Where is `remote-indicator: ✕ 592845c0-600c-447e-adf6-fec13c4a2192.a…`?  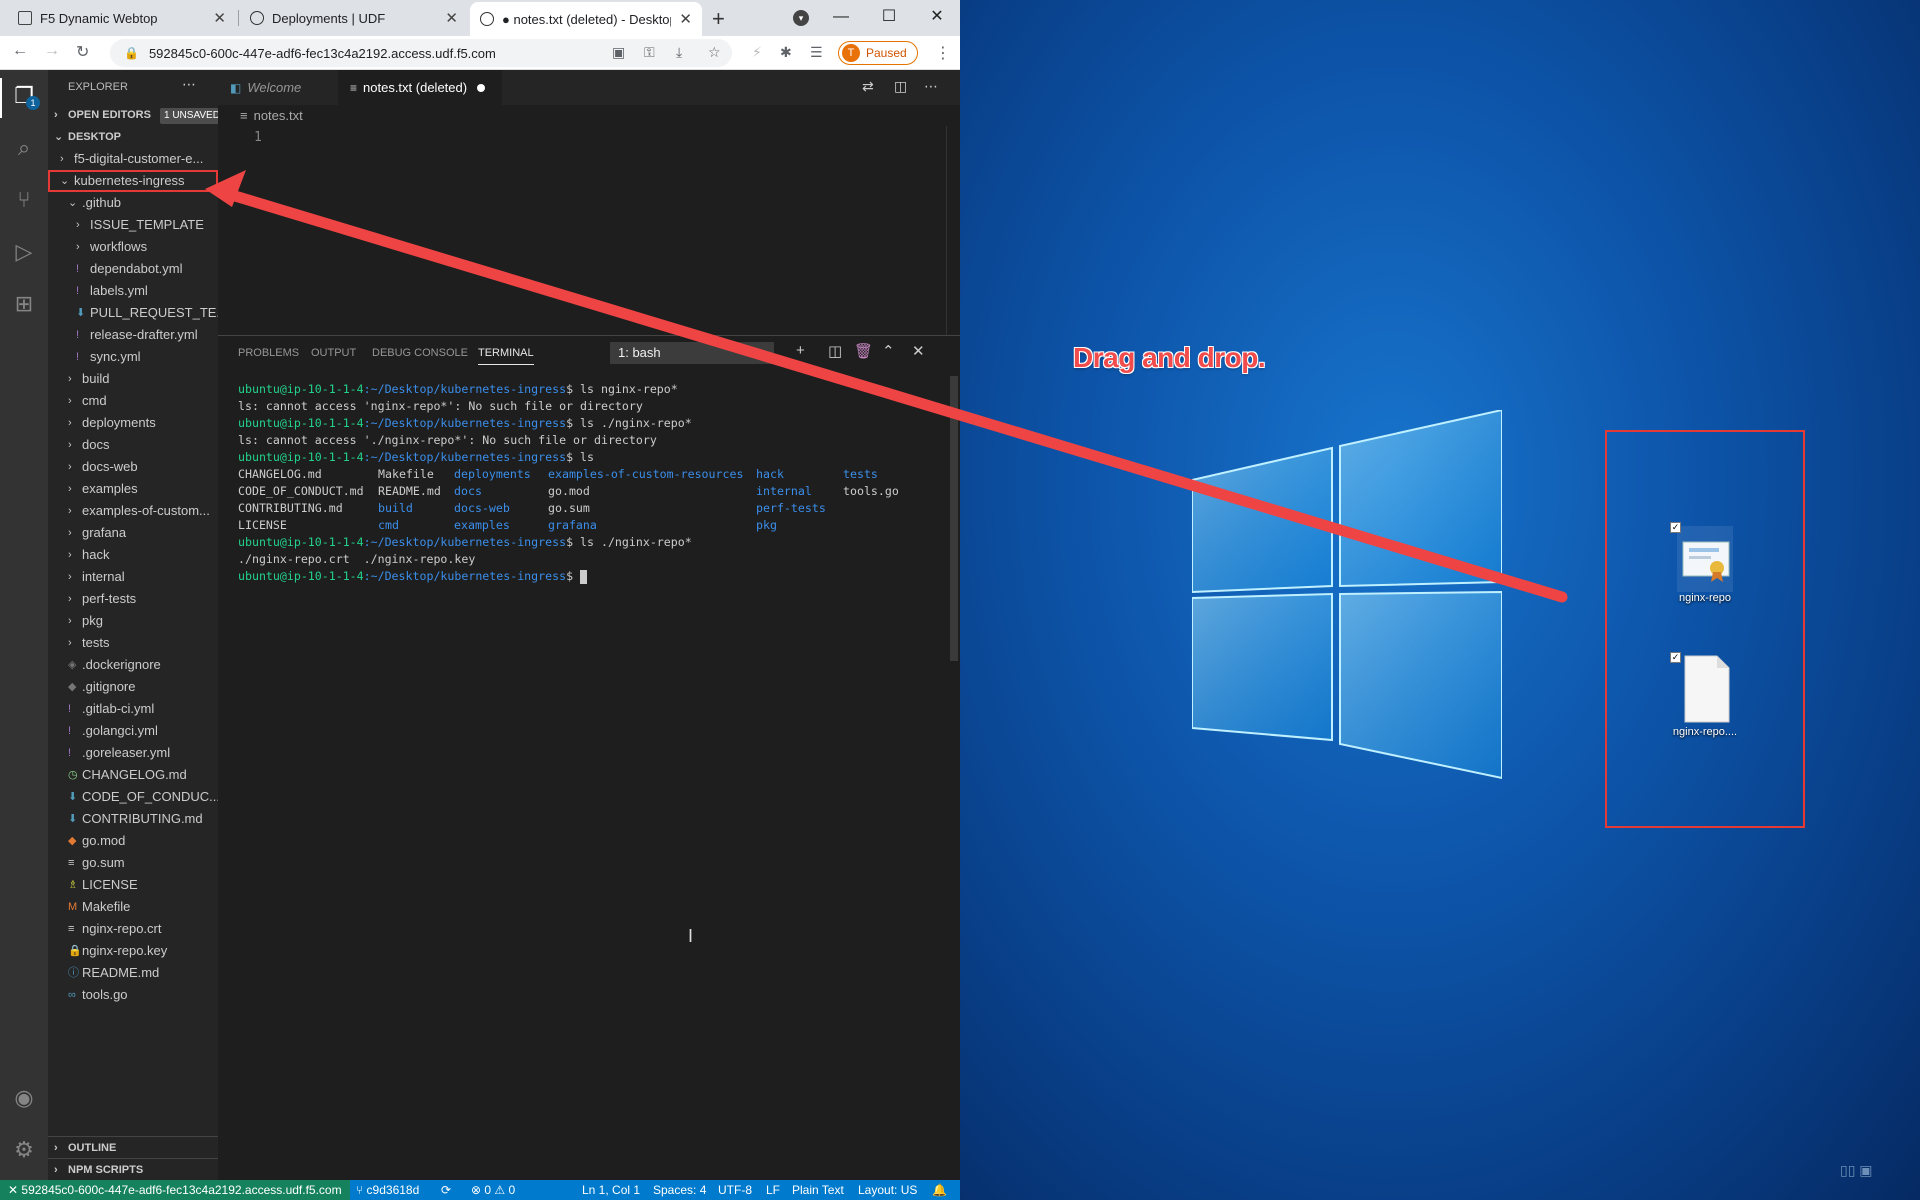 remote-indicator: ✕ 592845c0-600c-447e-adf6-fec13c4a2192.a… is located at coordinates (175, 1190).